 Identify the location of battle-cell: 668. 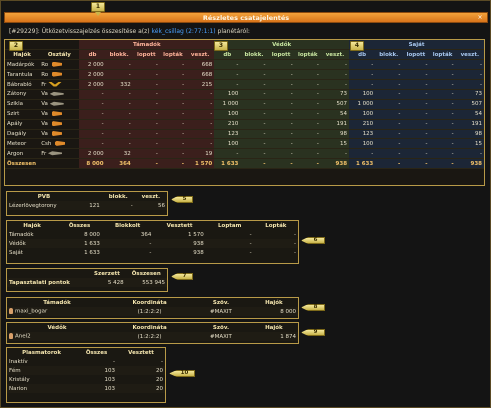
(200, 65).